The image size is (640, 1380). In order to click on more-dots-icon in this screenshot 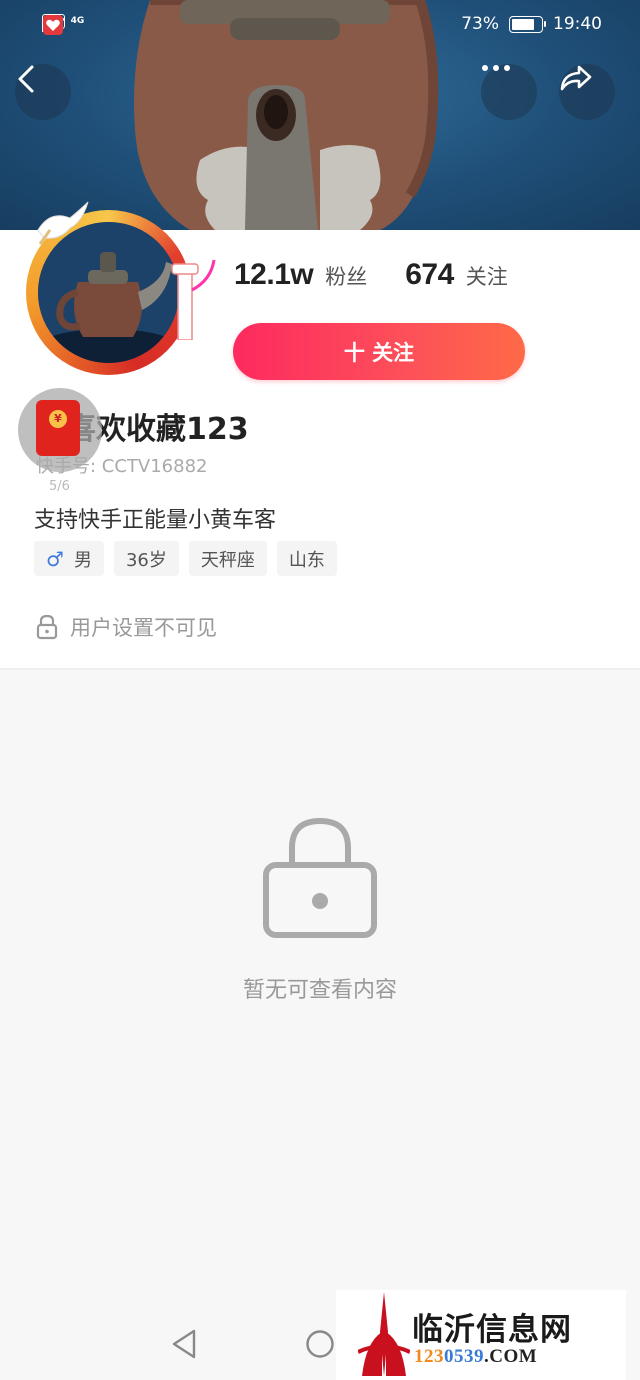, I will do `click(496, 68)`.